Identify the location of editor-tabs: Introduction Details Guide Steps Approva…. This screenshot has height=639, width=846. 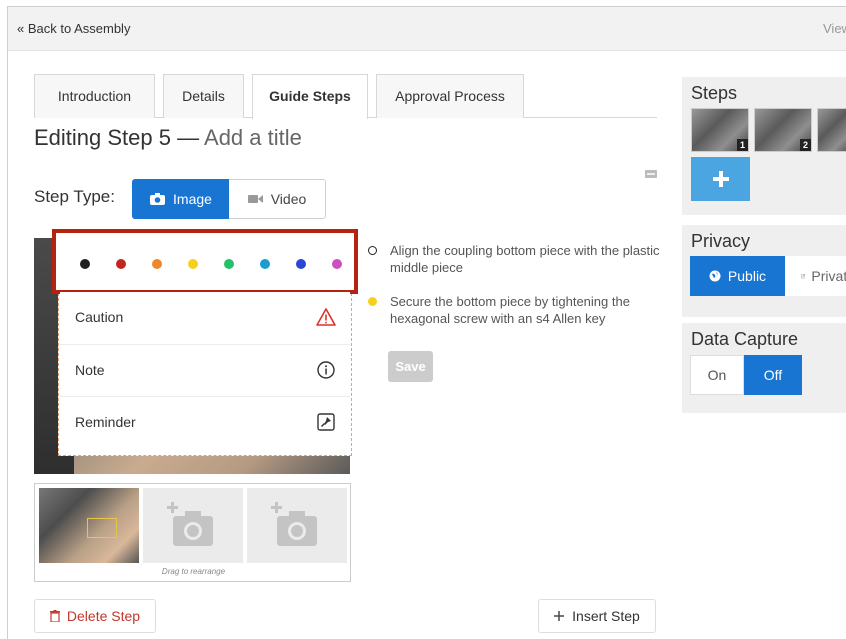
(345, 96).